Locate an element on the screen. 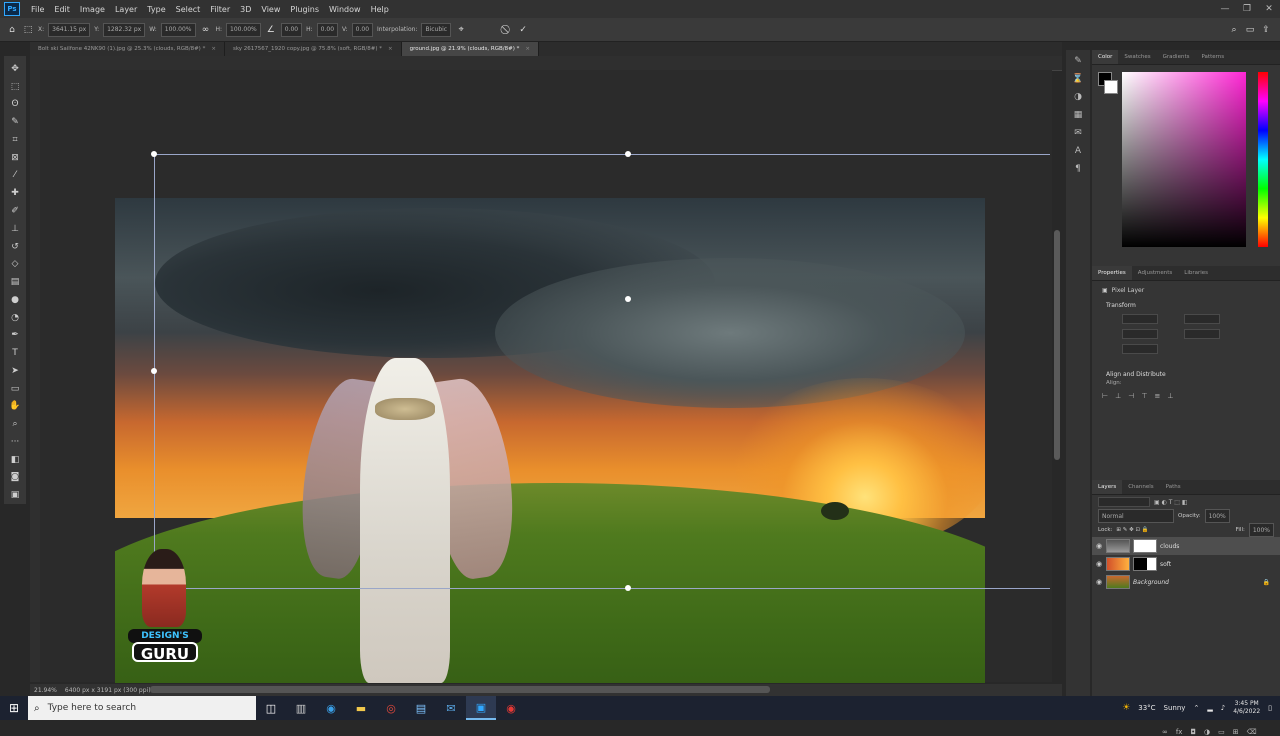 Image resolution: width=1280 pixels, height=736 pixels. hskew-field: 0.00 is located at coordinates (327, 29).